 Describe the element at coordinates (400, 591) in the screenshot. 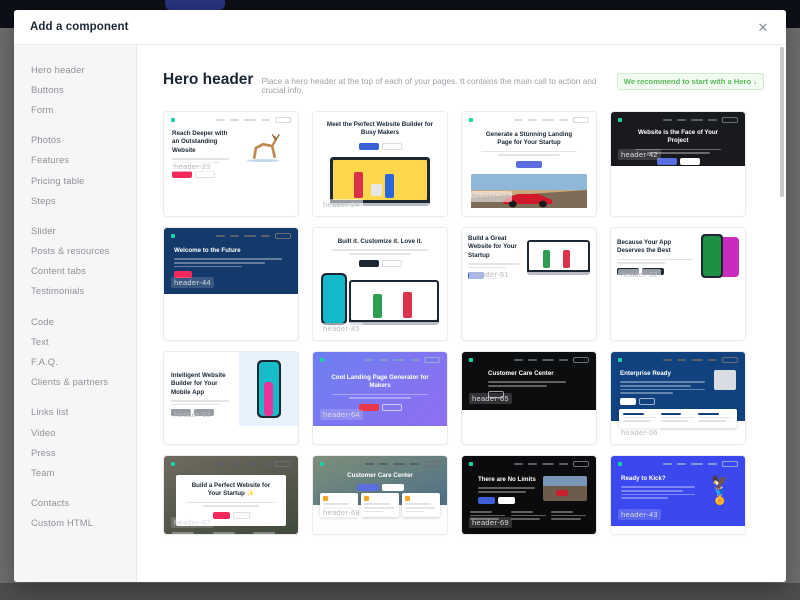

I see `desktop-background` at that location.